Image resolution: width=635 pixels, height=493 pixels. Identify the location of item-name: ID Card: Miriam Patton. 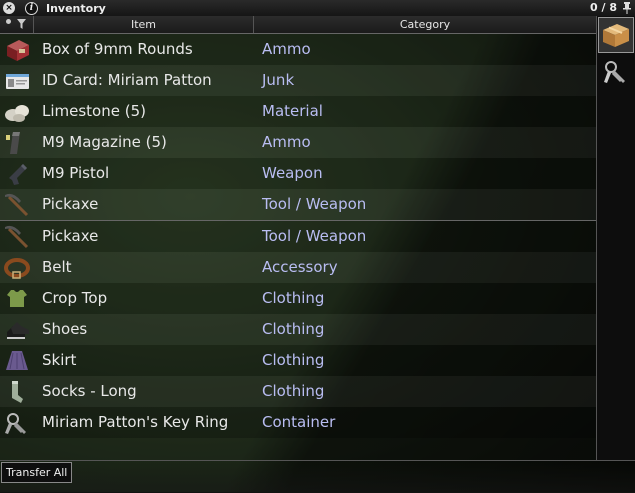
(127, 80).